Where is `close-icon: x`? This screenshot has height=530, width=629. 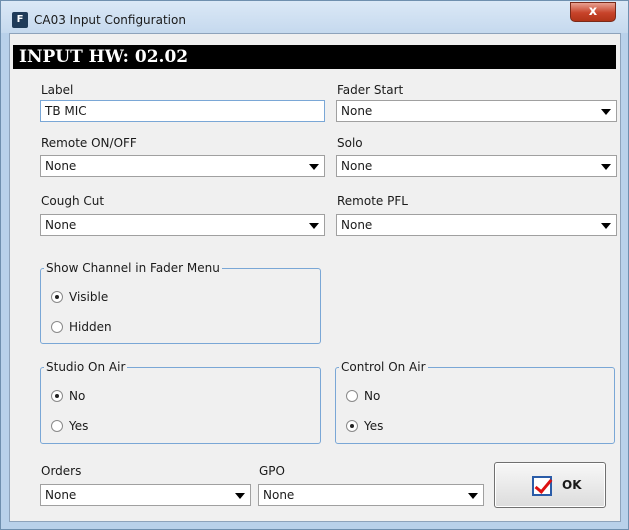
close-icon: x is located at coordinates (593, 11).